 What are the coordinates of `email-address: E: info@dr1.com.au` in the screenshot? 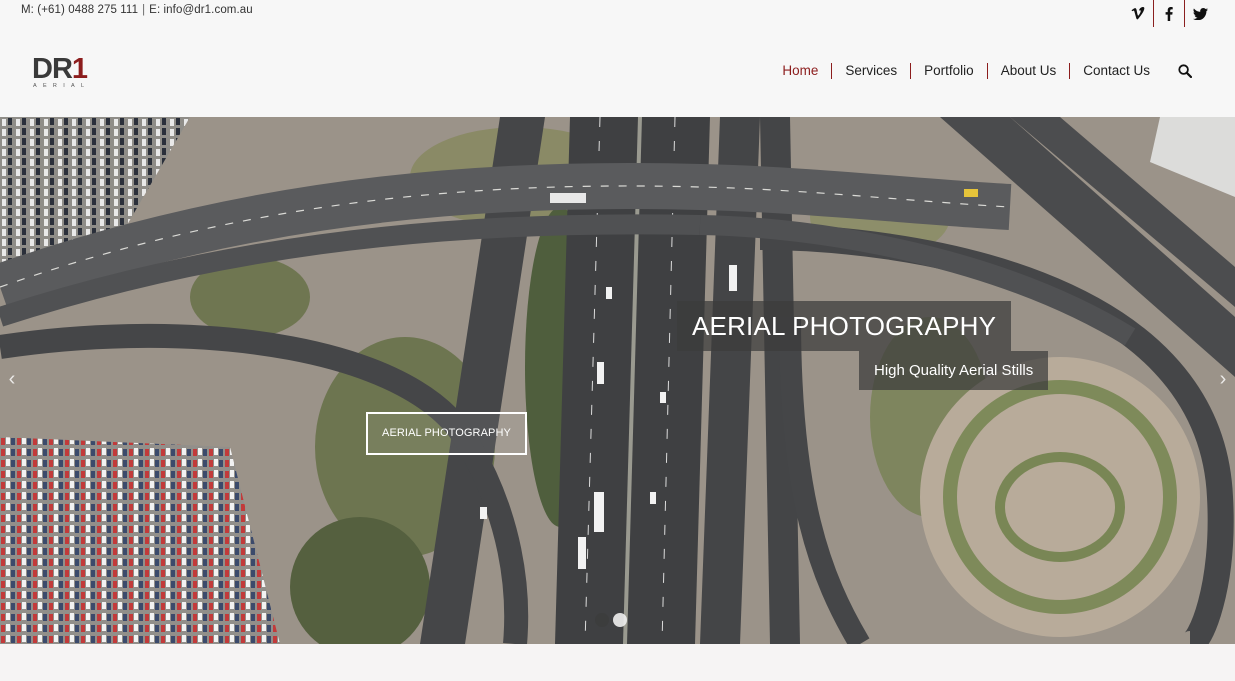 It's located at (201, 10).